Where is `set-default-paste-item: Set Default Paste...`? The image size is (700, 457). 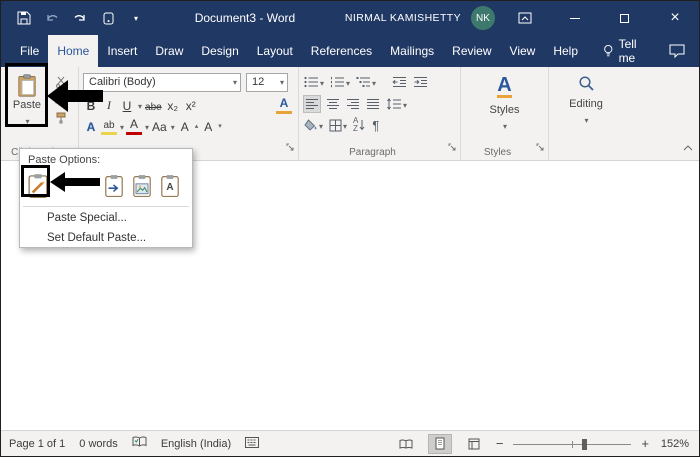
set-default-paste-item: Set Default Paste... is located at coordinates (106, 238).